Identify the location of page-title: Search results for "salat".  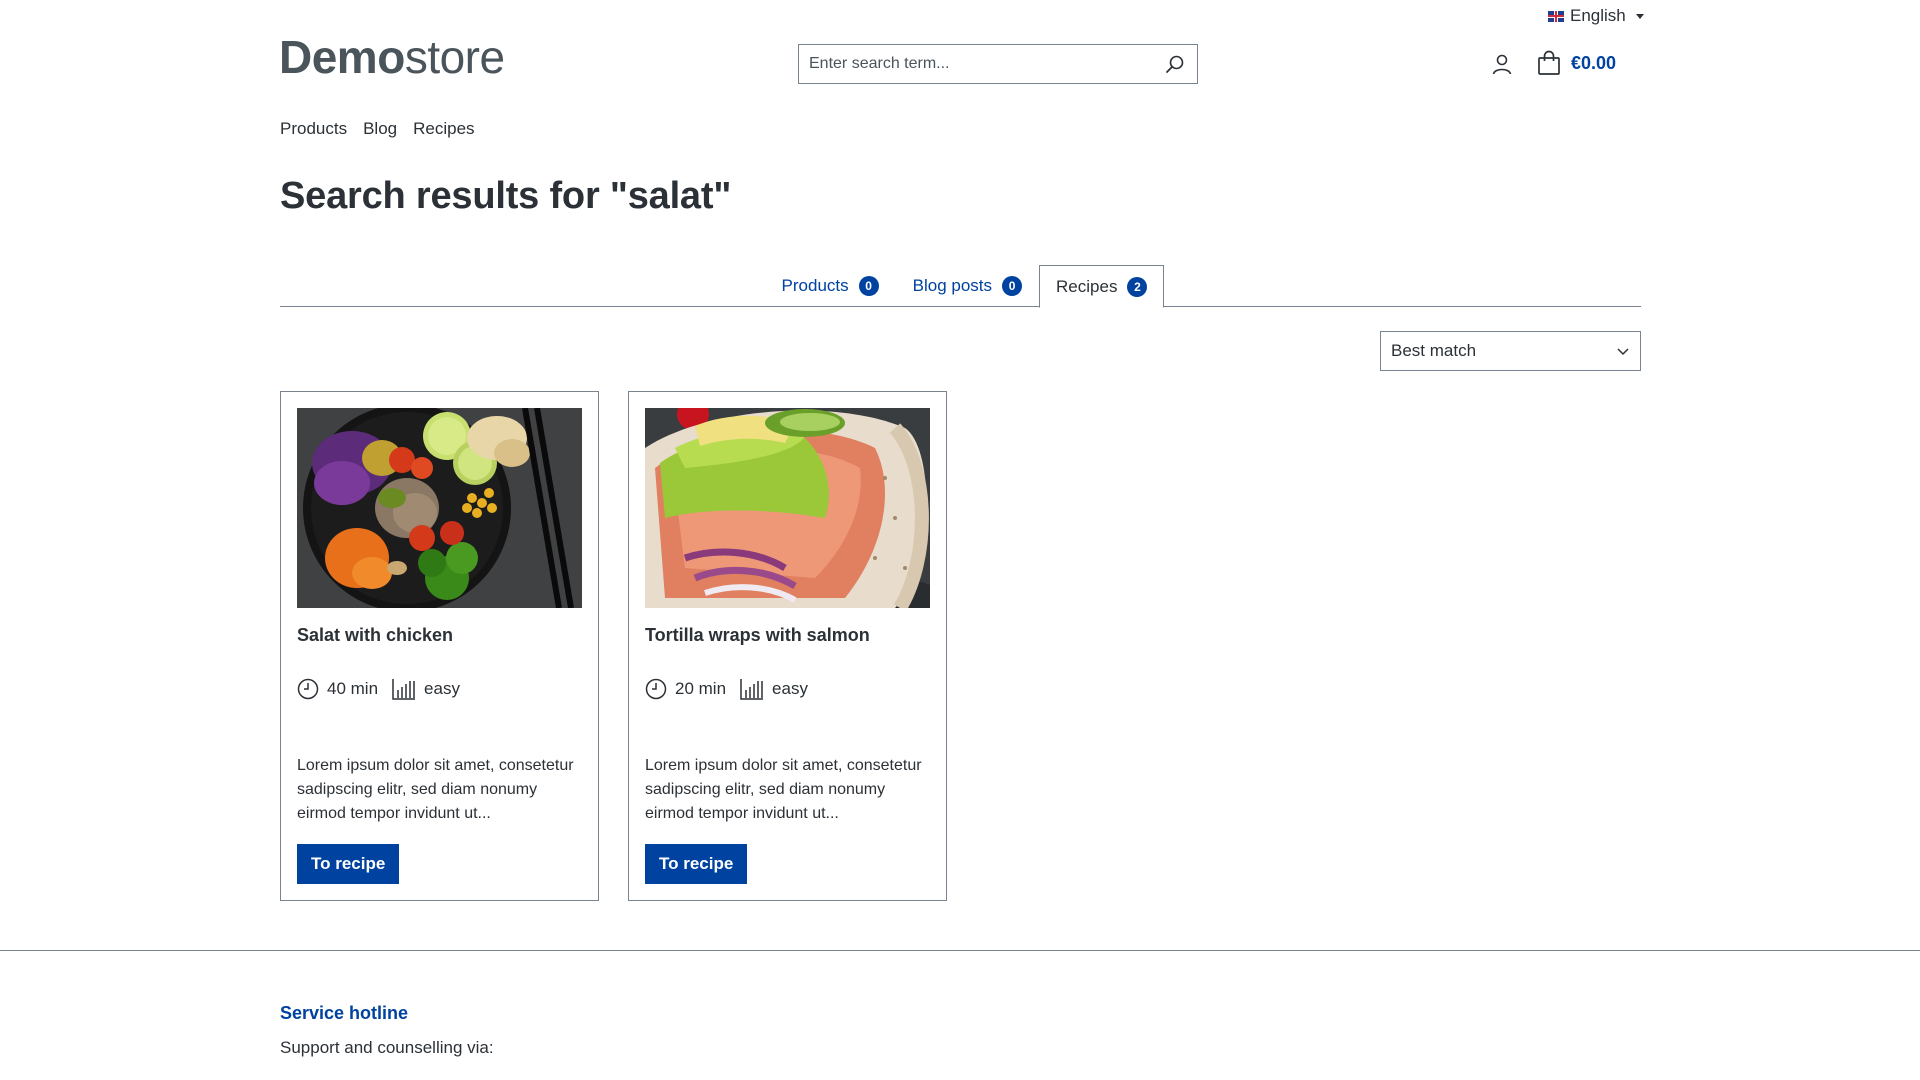
(506, 196).